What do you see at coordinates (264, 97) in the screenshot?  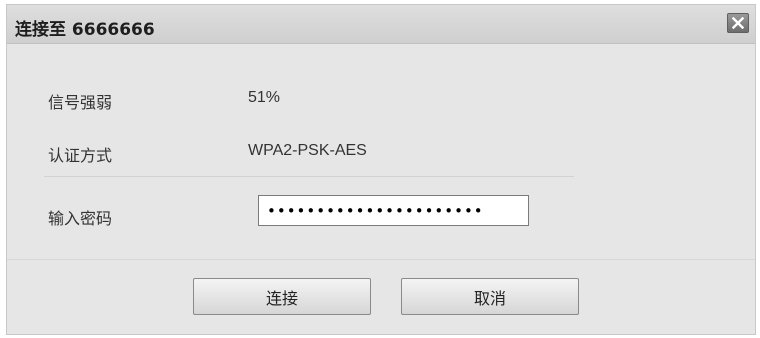 I see `signal-strength-value: 51%` at bounding box center [264, 97].